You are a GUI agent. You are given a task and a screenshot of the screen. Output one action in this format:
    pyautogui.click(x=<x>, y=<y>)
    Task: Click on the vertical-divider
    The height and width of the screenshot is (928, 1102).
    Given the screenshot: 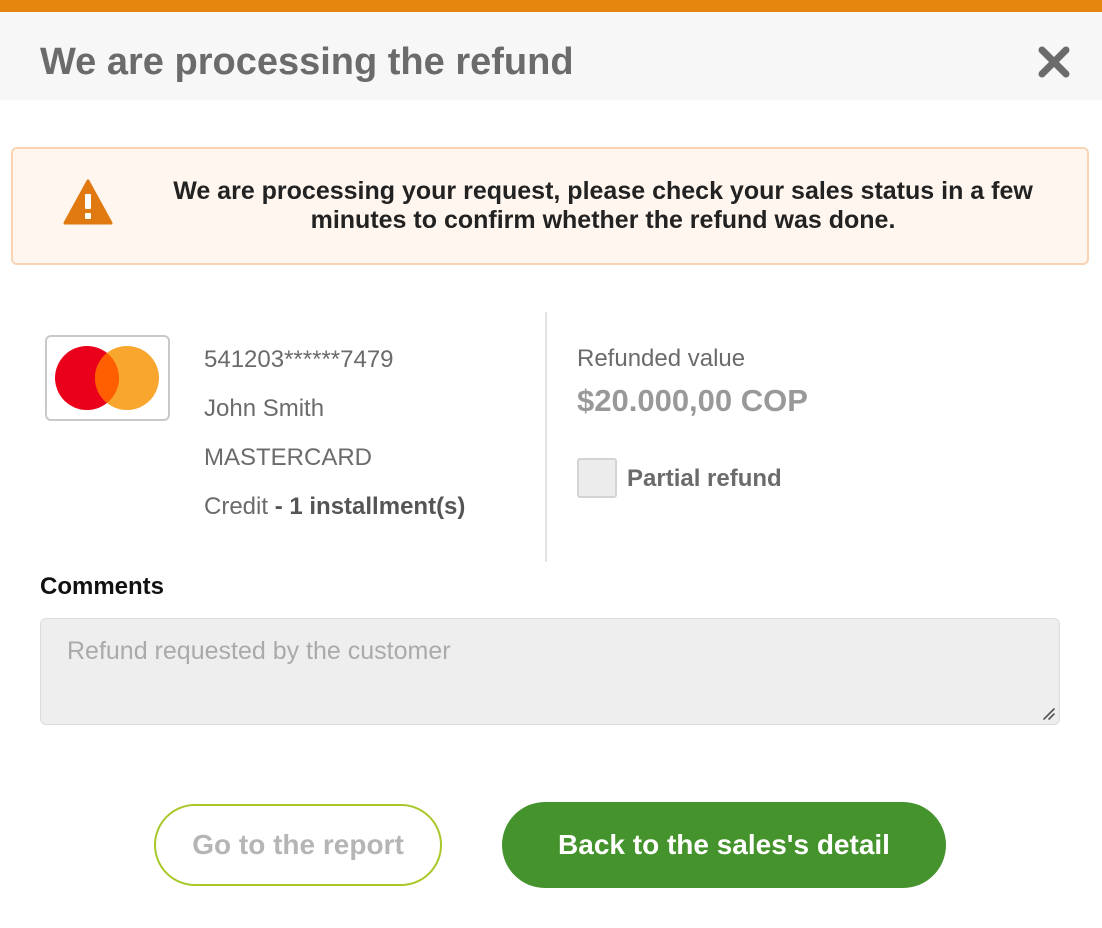 What is the action you would take?
    pyautogui.click(x=546, y=437)
    